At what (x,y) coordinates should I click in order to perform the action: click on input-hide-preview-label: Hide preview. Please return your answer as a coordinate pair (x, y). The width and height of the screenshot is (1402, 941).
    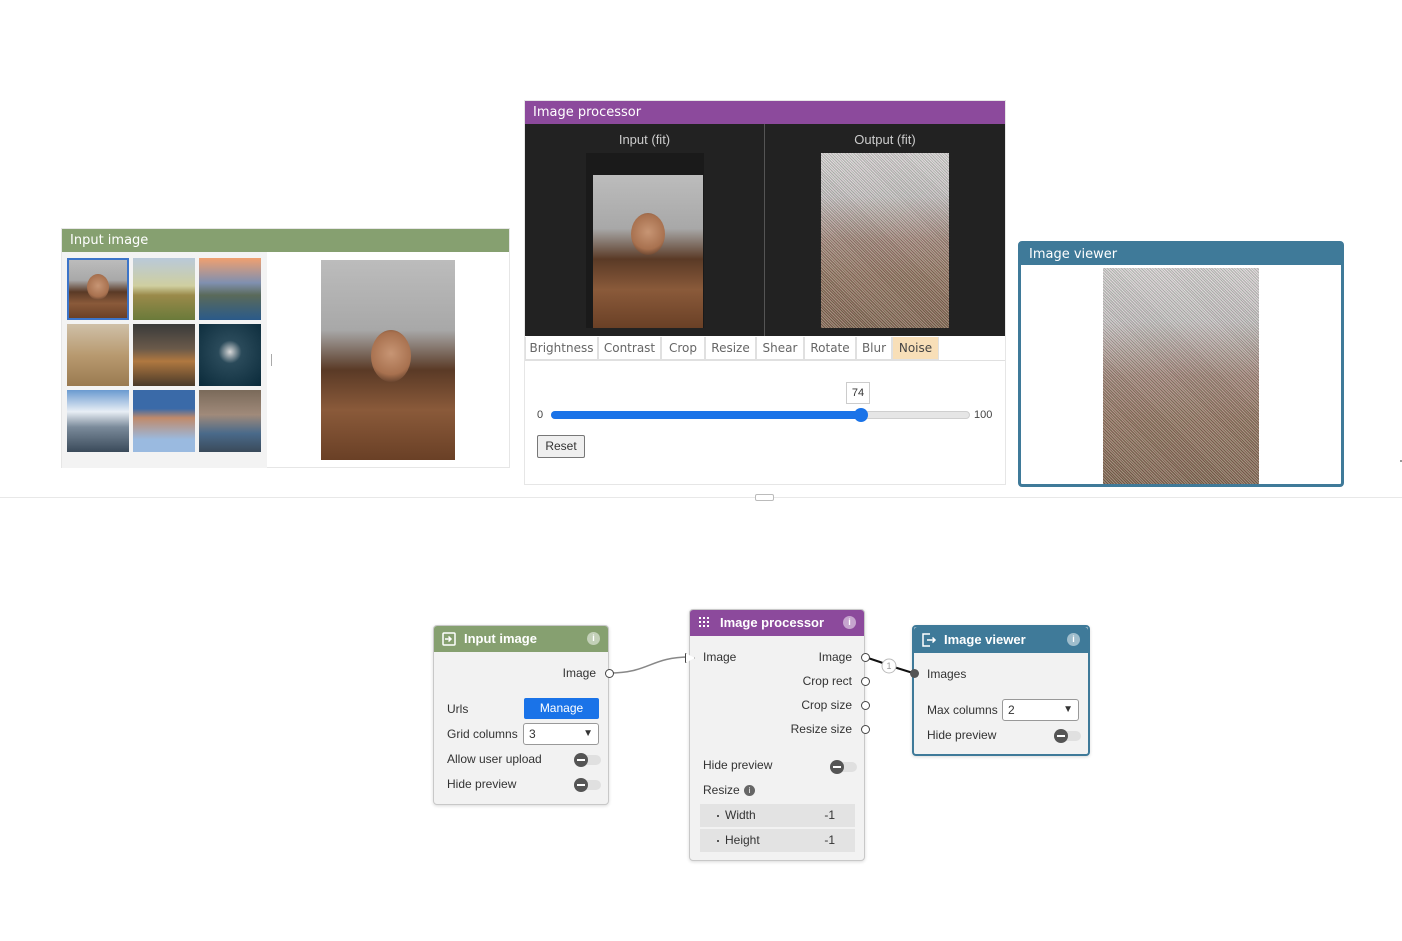
    Looking at the image, I should click on (482, 784).